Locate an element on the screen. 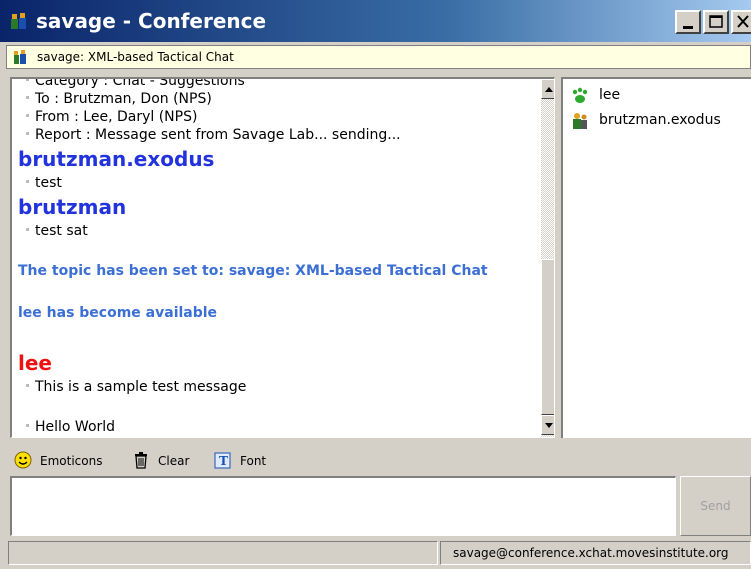  arrow-down-icon is located at coordinates (549, 425).